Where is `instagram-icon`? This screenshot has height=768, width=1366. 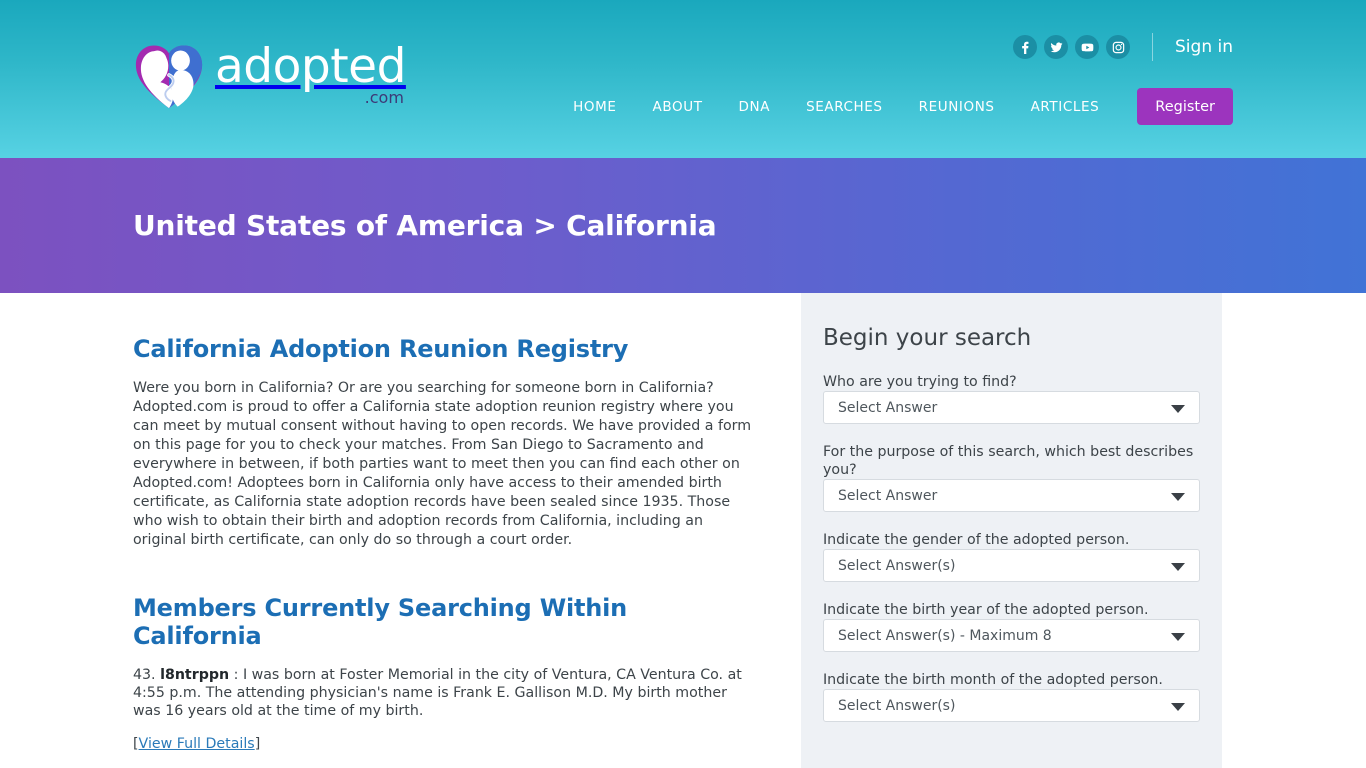
instagram-icon is located at coordinates (1118, 47).